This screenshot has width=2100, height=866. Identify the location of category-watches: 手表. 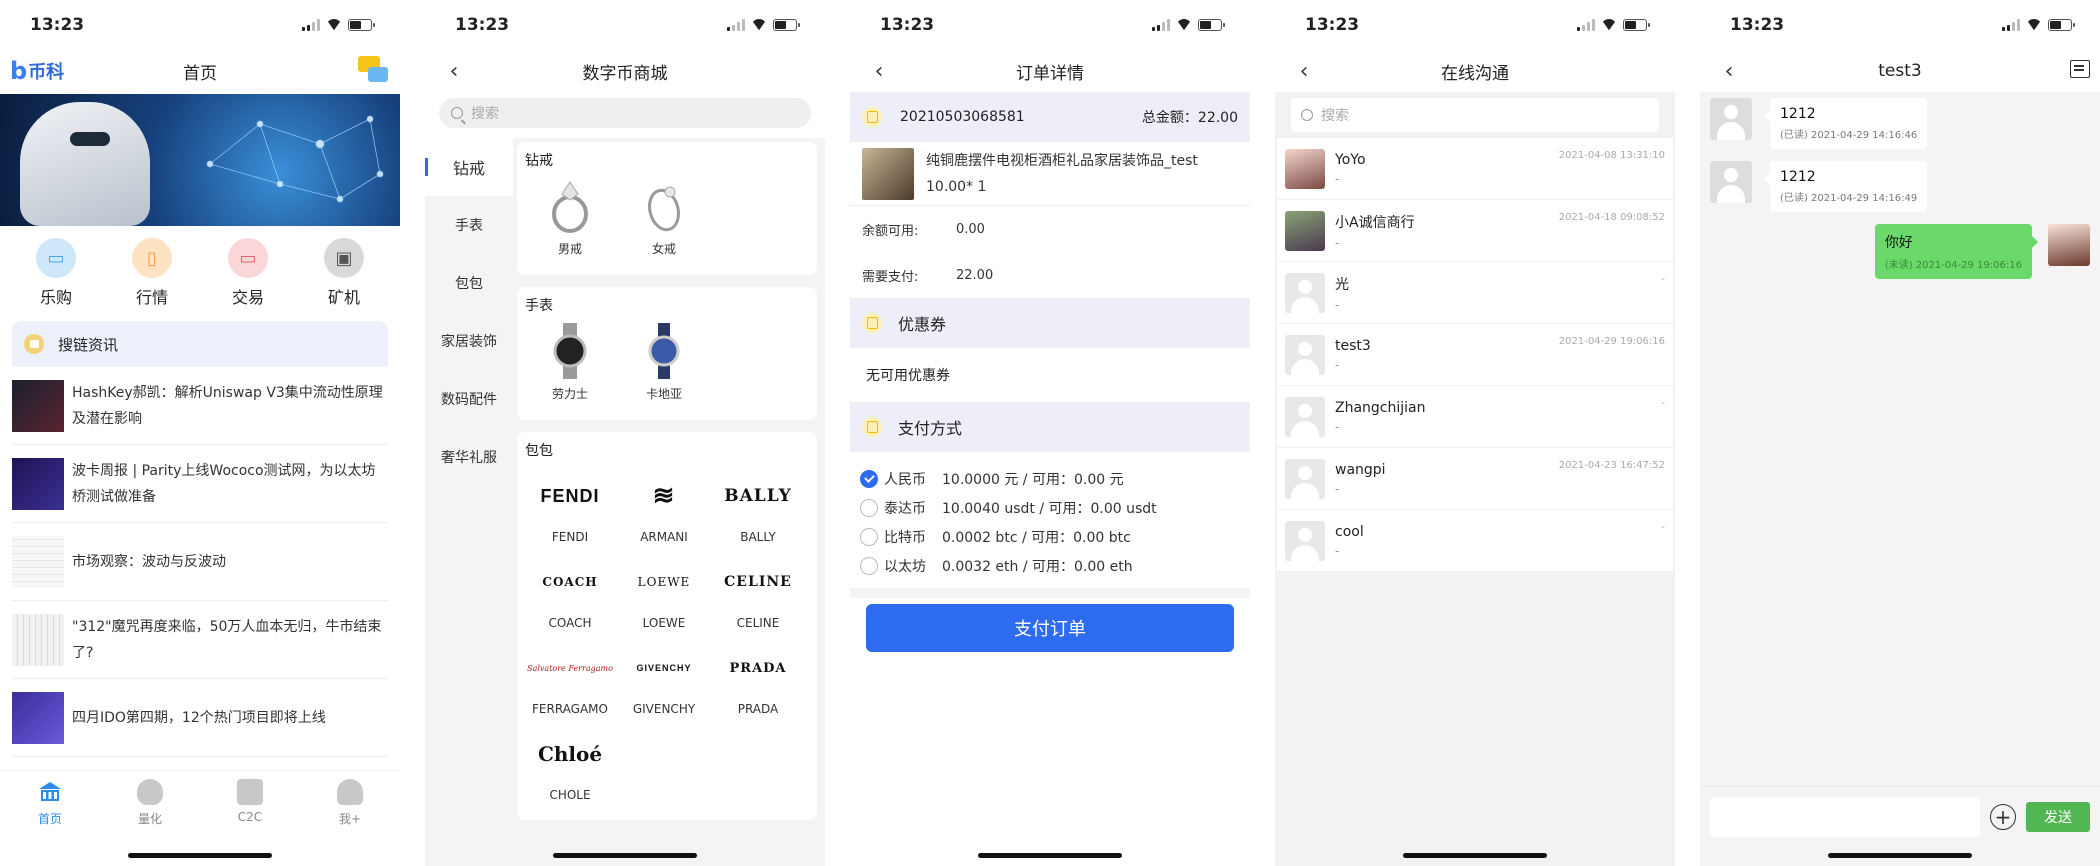
(469, 225).